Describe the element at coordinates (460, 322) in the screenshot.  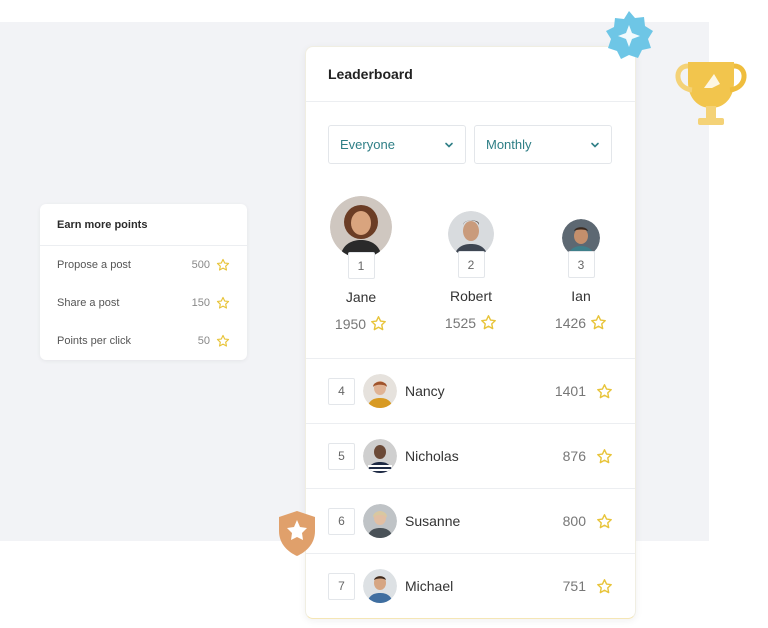
I see `score-value: 1525` at that location.